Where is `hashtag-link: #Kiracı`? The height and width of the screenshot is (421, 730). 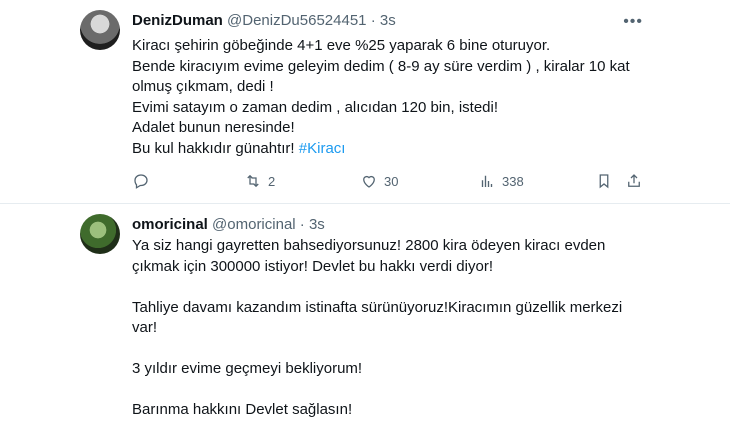
hashtag-link: #Kiracı is located at coordinates (322, 148).